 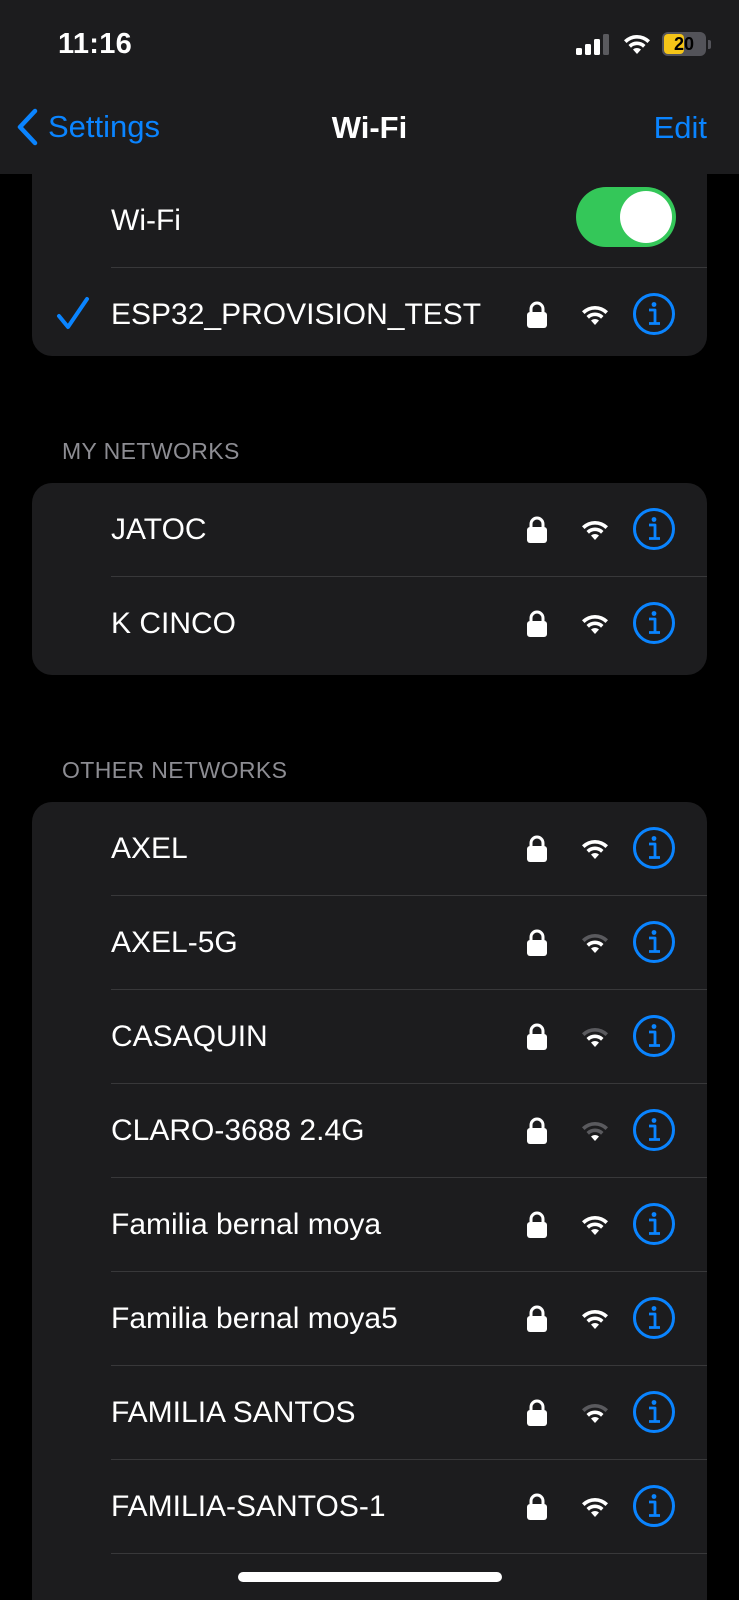 I want to click on network-name: CLARO-3688 2.4G, so click(x=238, y=1130).